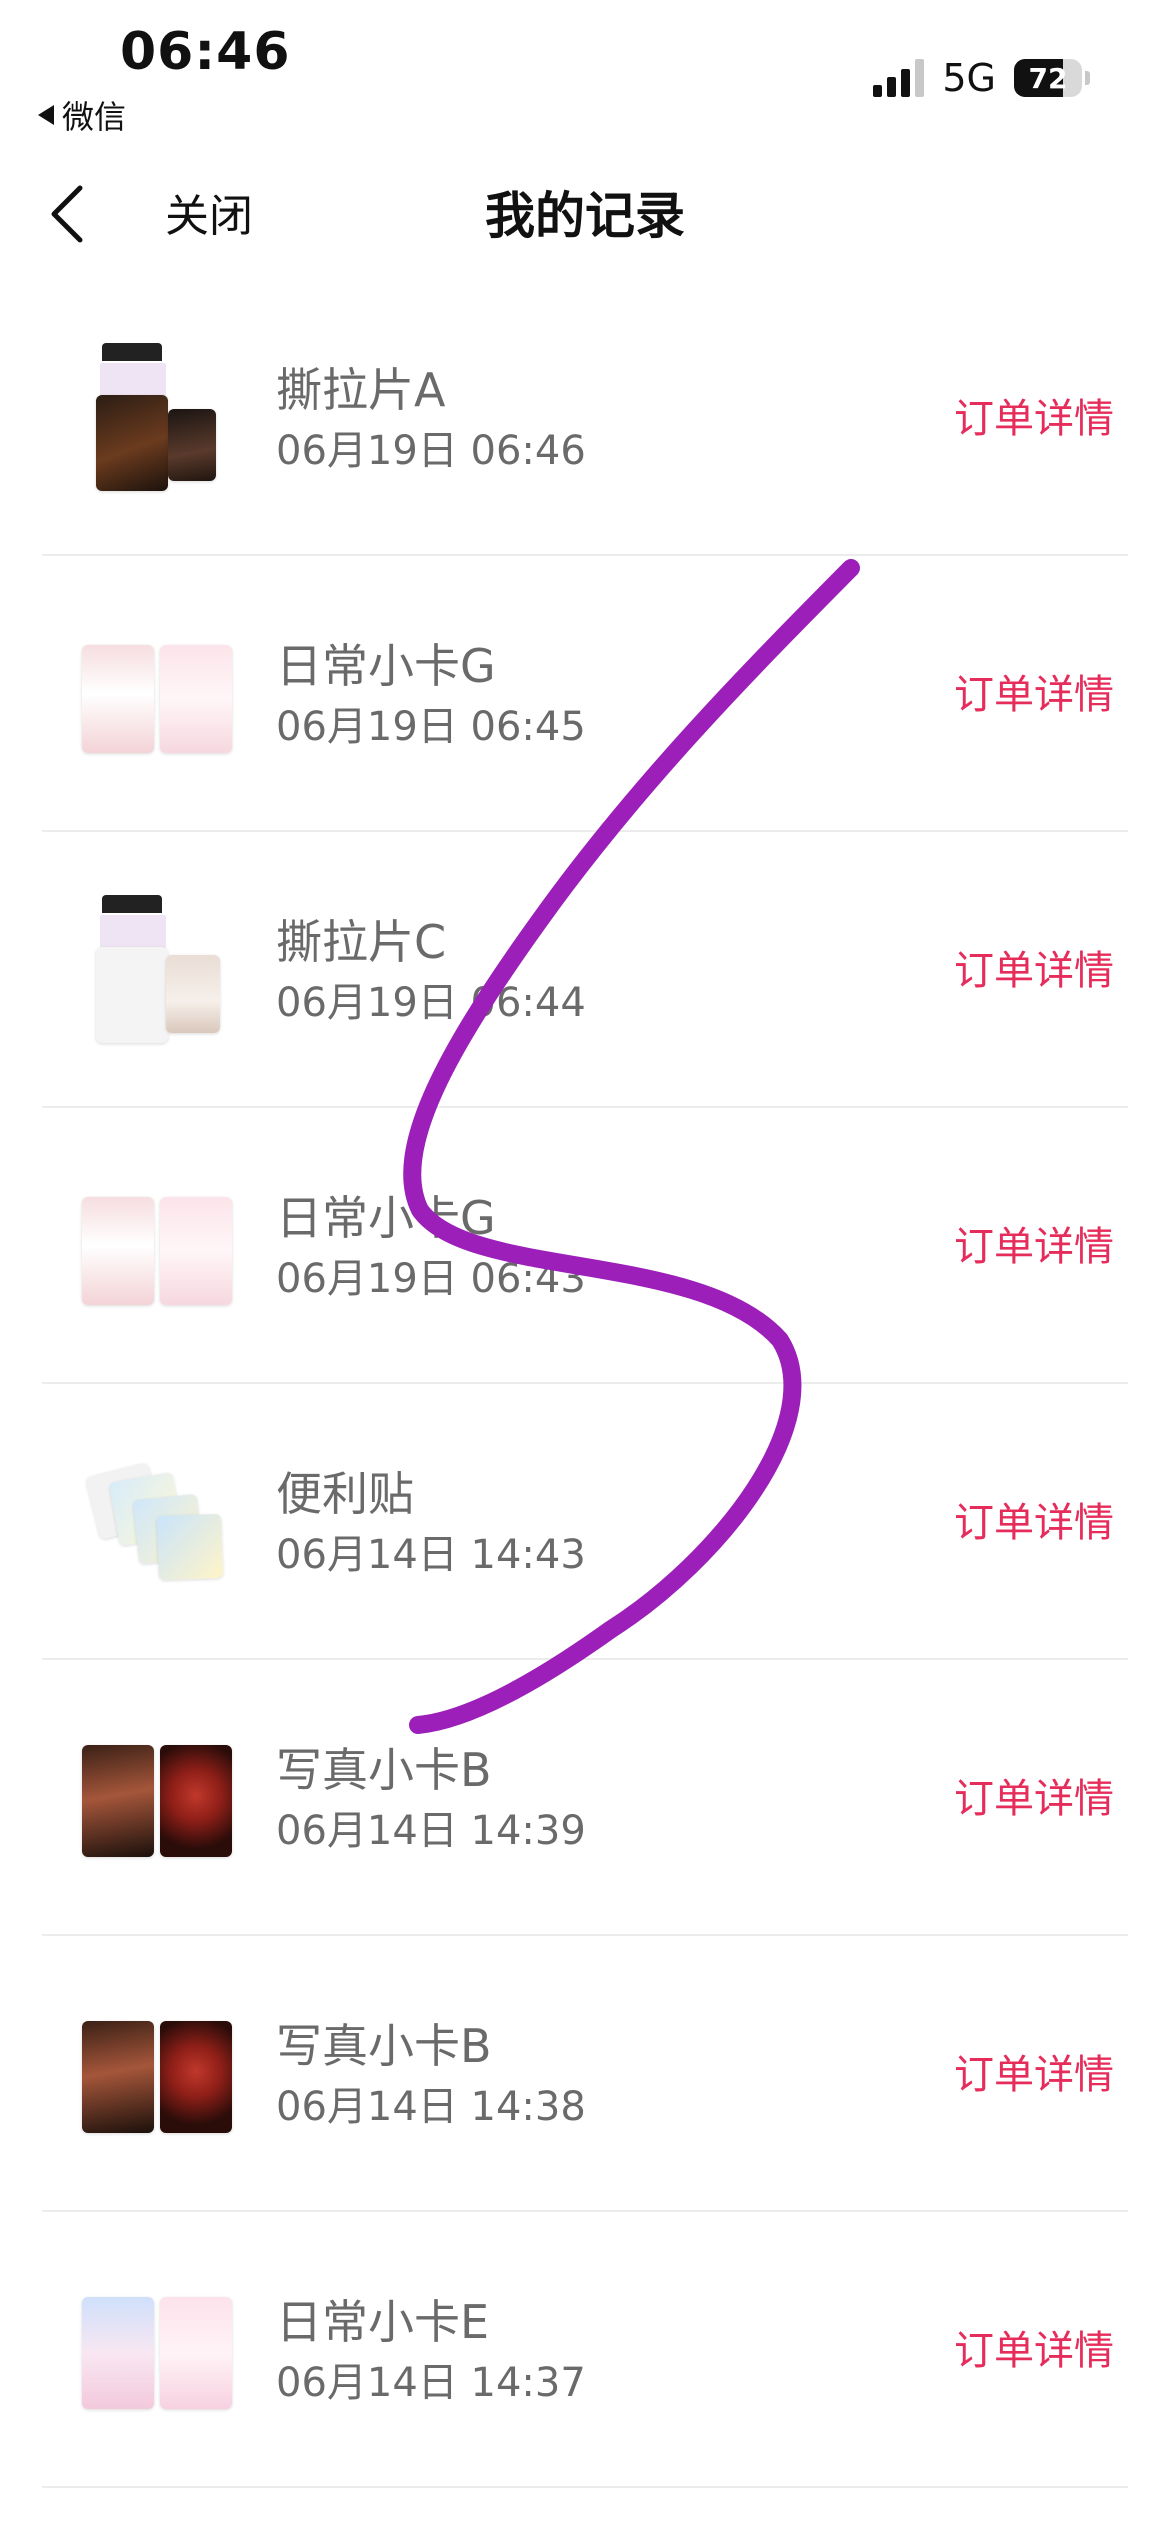 This screenshot has height=2532, width=1170. I want to click on record-time: 06月19日 06:45, so click(431, 727).